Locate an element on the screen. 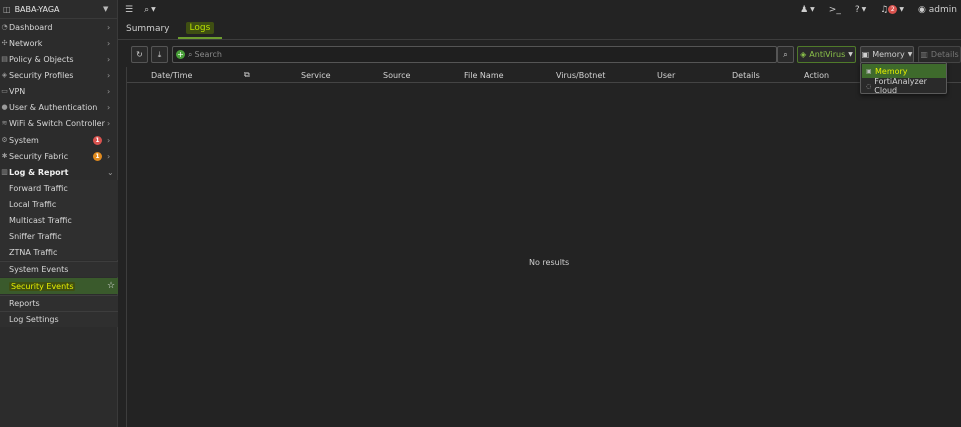 This screenshot has height=427, width=961. wifi-icon: ≋ is located at coordinates (4, 123).